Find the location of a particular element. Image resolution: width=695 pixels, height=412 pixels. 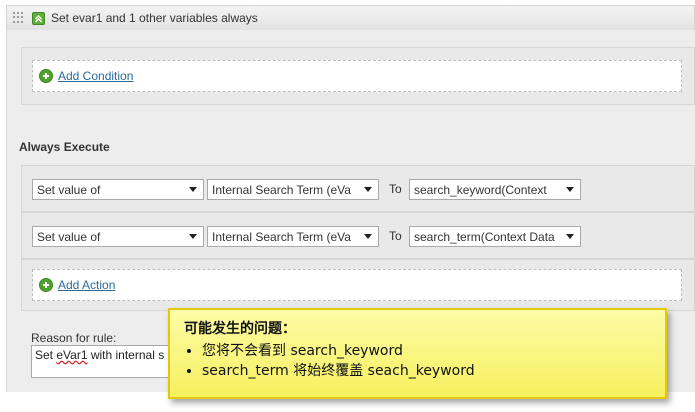

add-condition-button: Add Condition is located at coordinates (86, 76).